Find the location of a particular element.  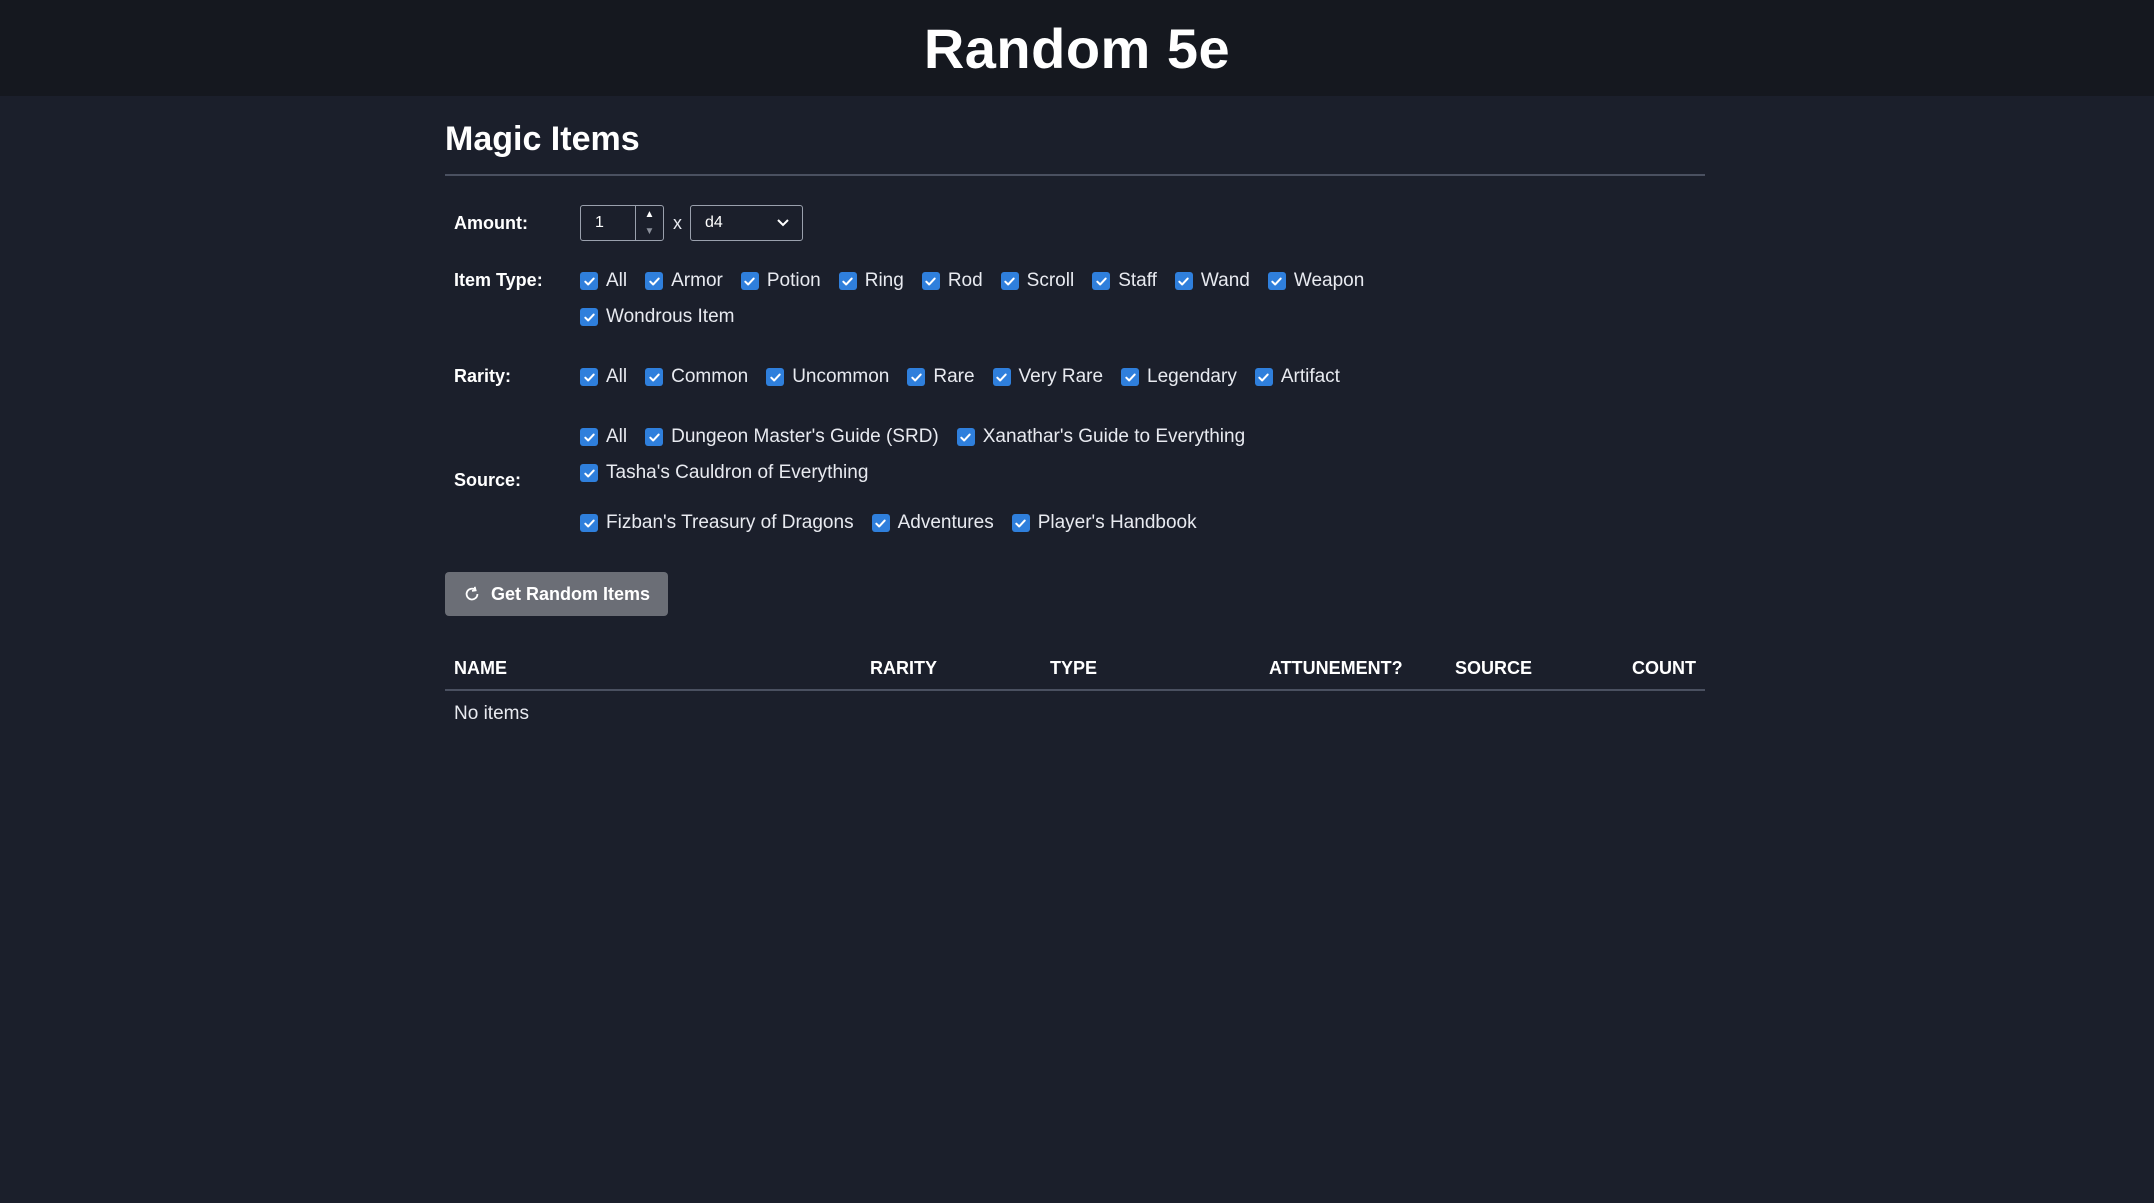

source-option-dungeon-master-s-guide-srd: Dungeon Master's Guide (SRD) is located at coordinates (792, 437).